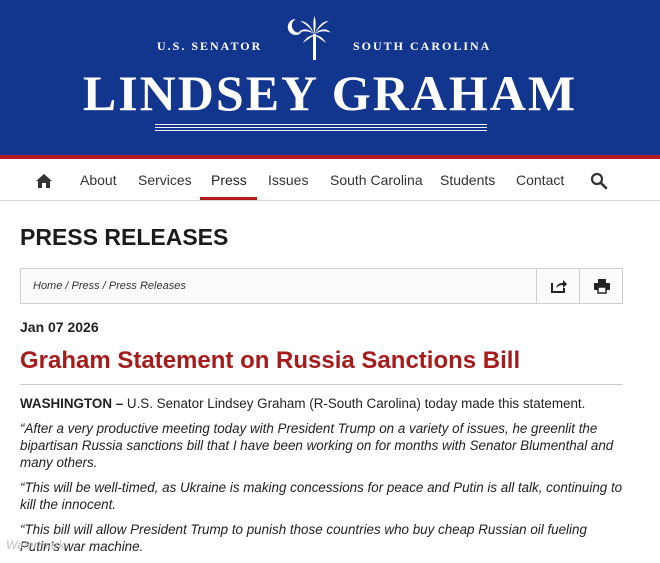 The image size is (660, 563). I want to click on breadcrumb-bar: Home / Press / Press Releases, so click(321, 286).